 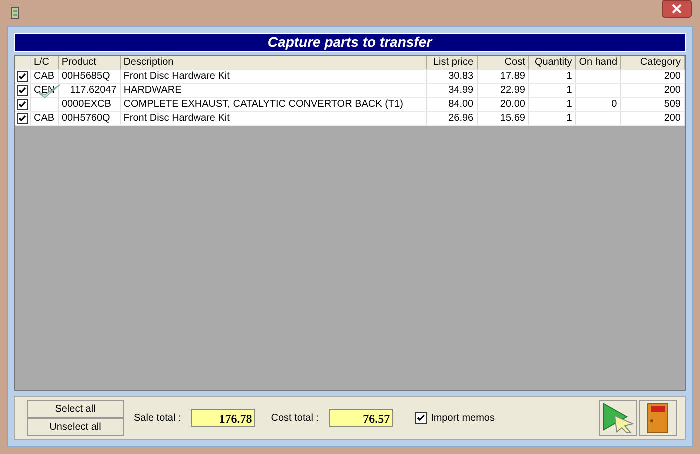 I want to click on exit-button, so click(x=658, y=418).